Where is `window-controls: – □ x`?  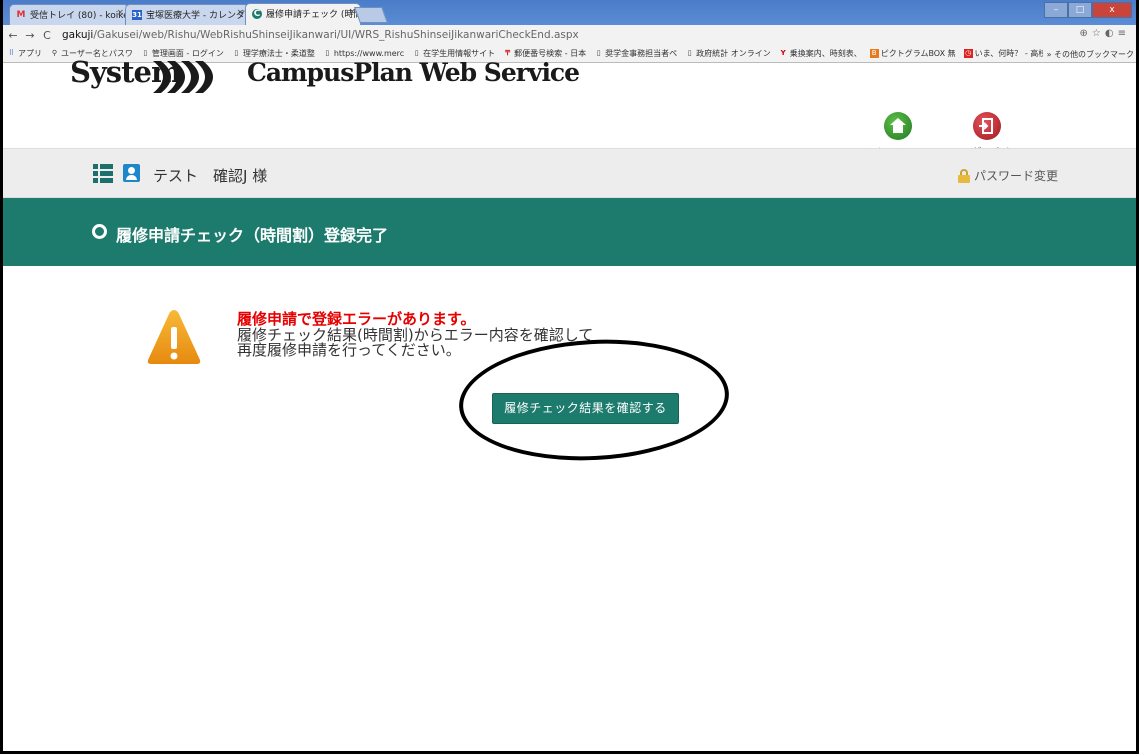 window-controls: – □ x is located at coordinates (1088, 10).